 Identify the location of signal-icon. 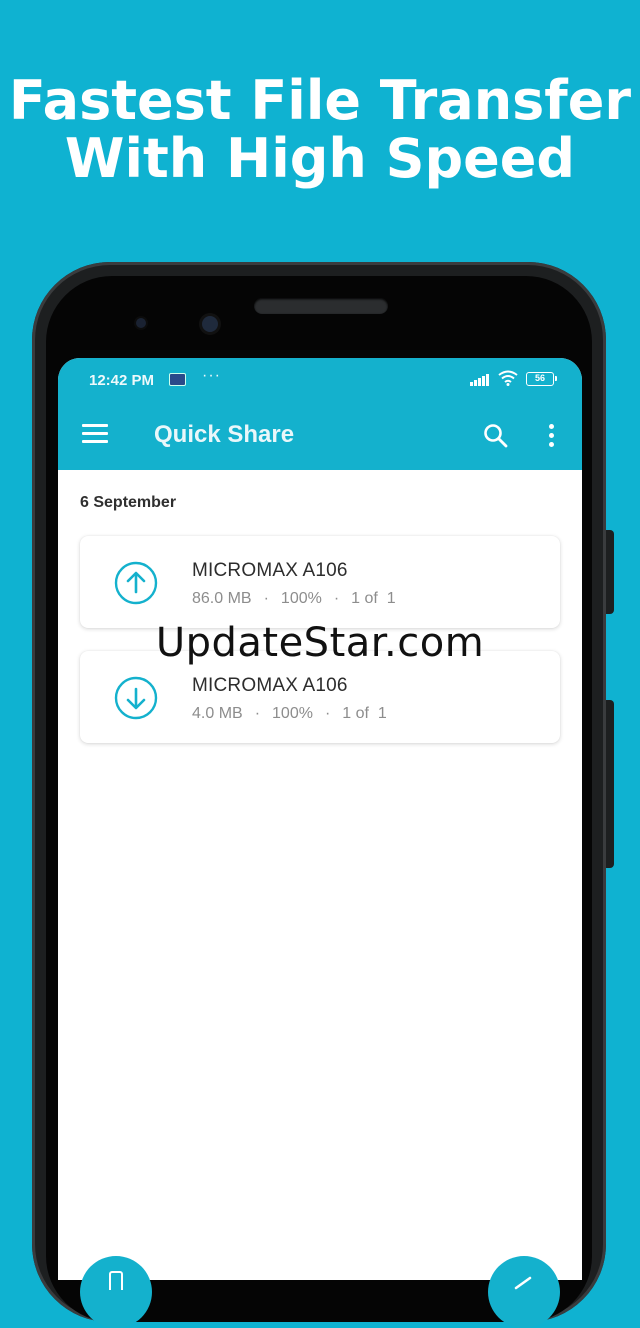
(480, 380).